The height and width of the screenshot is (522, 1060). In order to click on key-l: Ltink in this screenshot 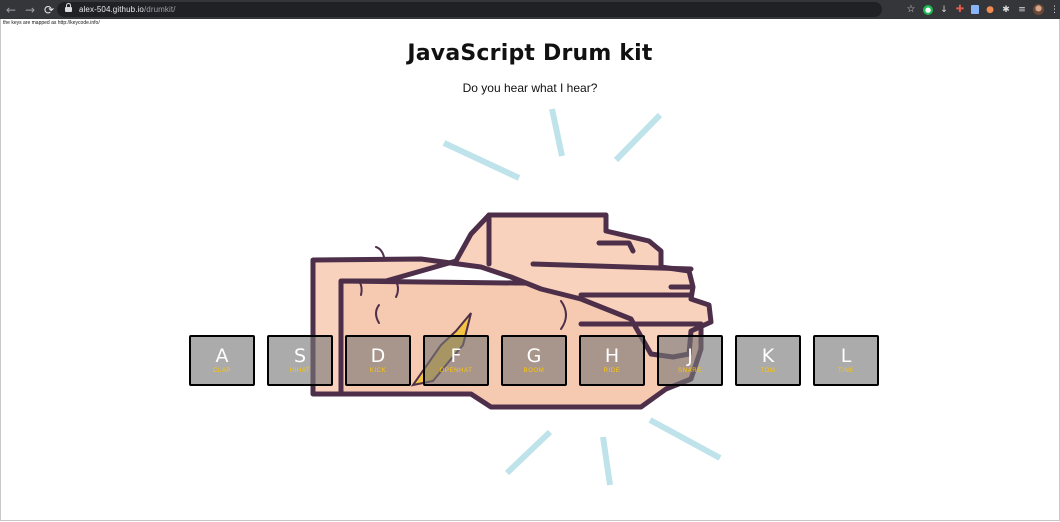, I will do `click(846, 360)`.